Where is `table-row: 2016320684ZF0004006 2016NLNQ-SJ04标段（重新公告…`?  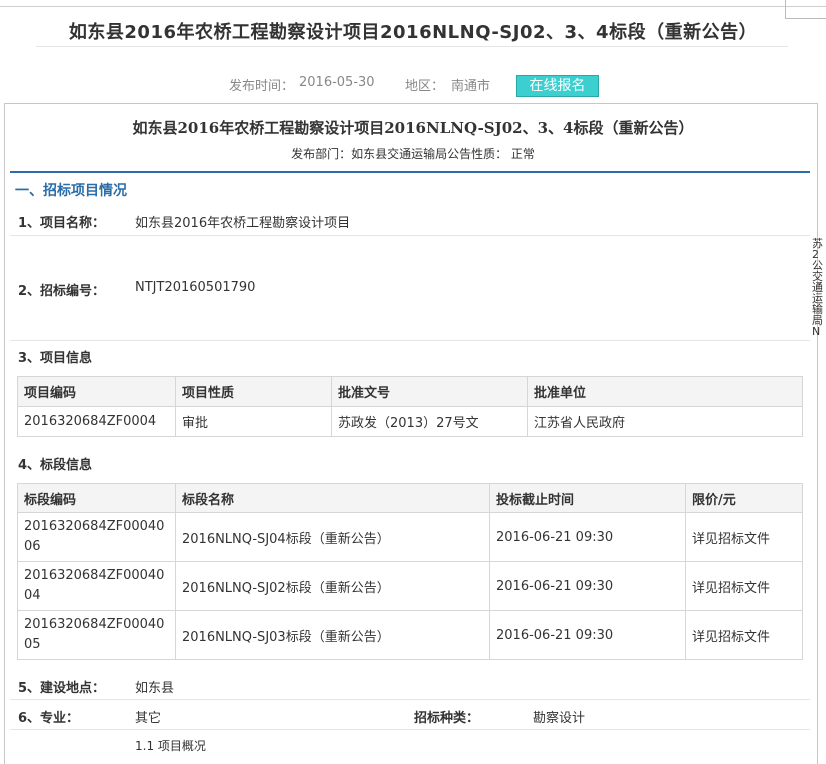 table-row: 2016320684ZF0004006 2016NLNQ-SJ04标段（重新公告… is located at coordinates (410, 537).